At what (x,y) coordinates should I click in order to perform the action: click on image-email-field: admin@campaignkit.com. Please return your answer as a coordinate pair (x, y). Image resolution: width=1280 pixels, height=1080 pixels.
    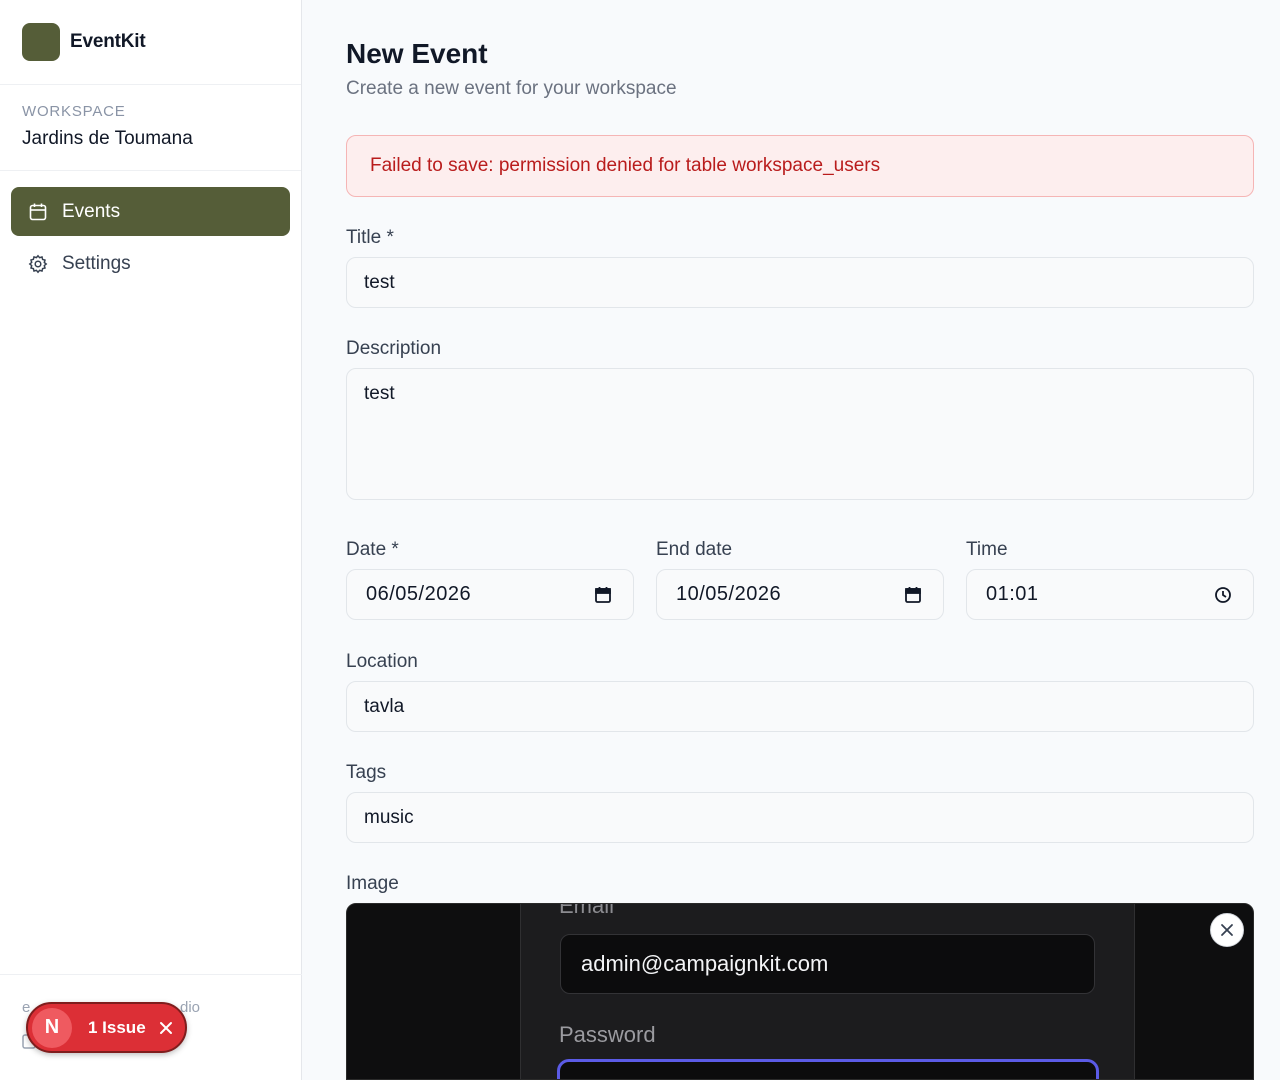
    Looking at the image, I should click on (827, 964).